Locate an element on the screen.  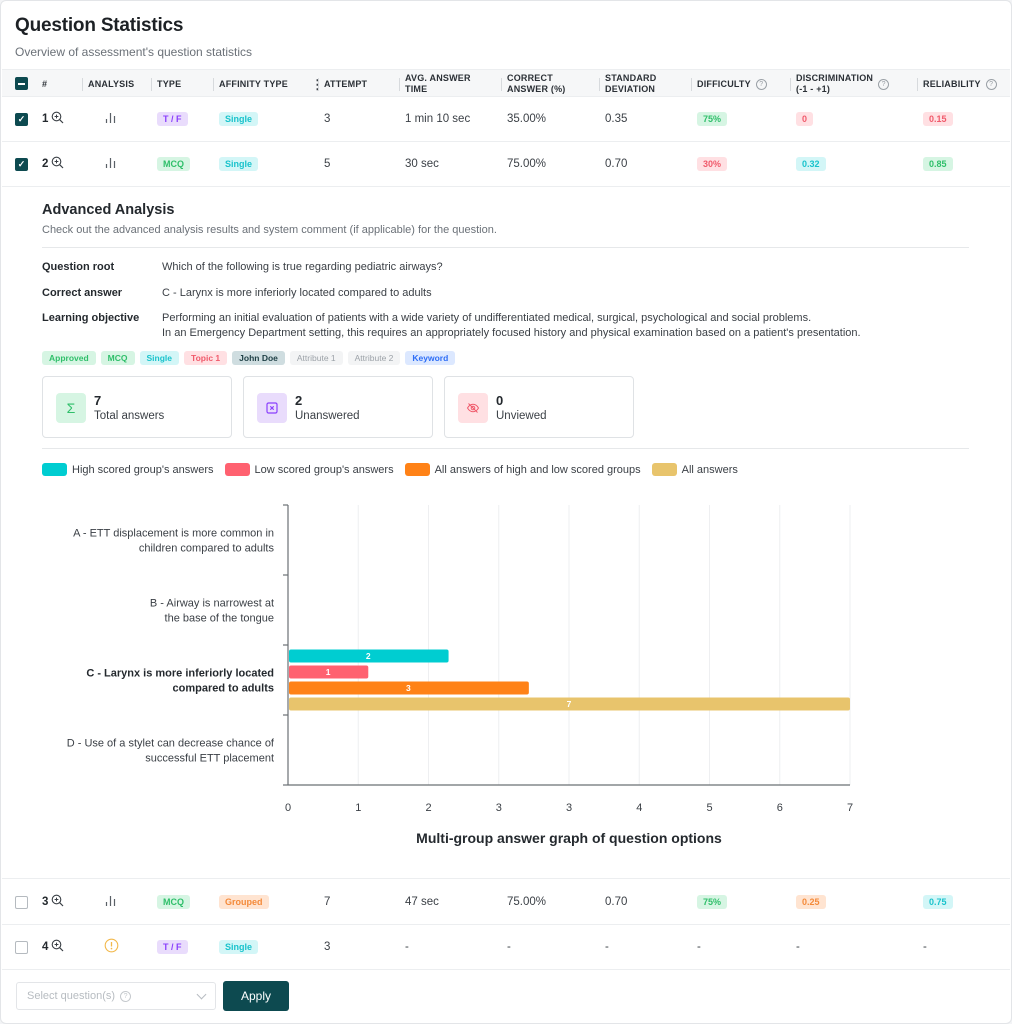
difficulty-badge: 30% is located at coordinates (712, 164).